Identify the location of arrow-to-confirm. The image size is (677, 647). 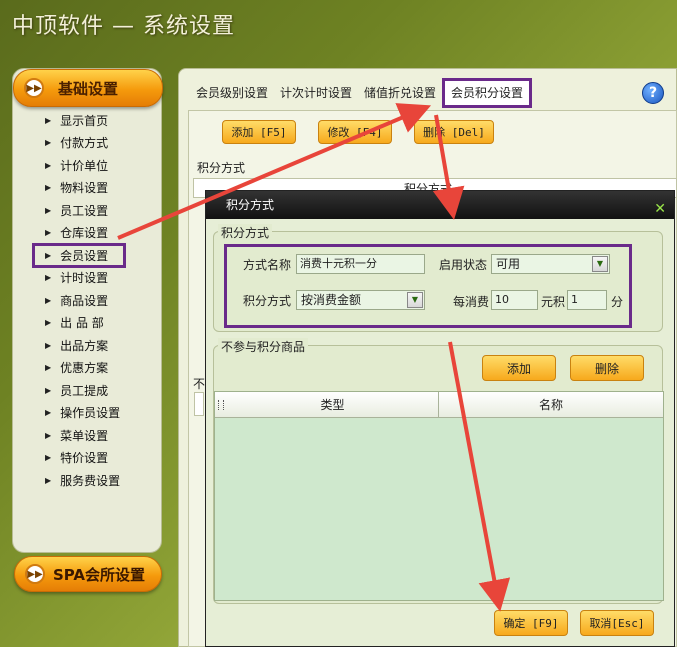
(479, 476).